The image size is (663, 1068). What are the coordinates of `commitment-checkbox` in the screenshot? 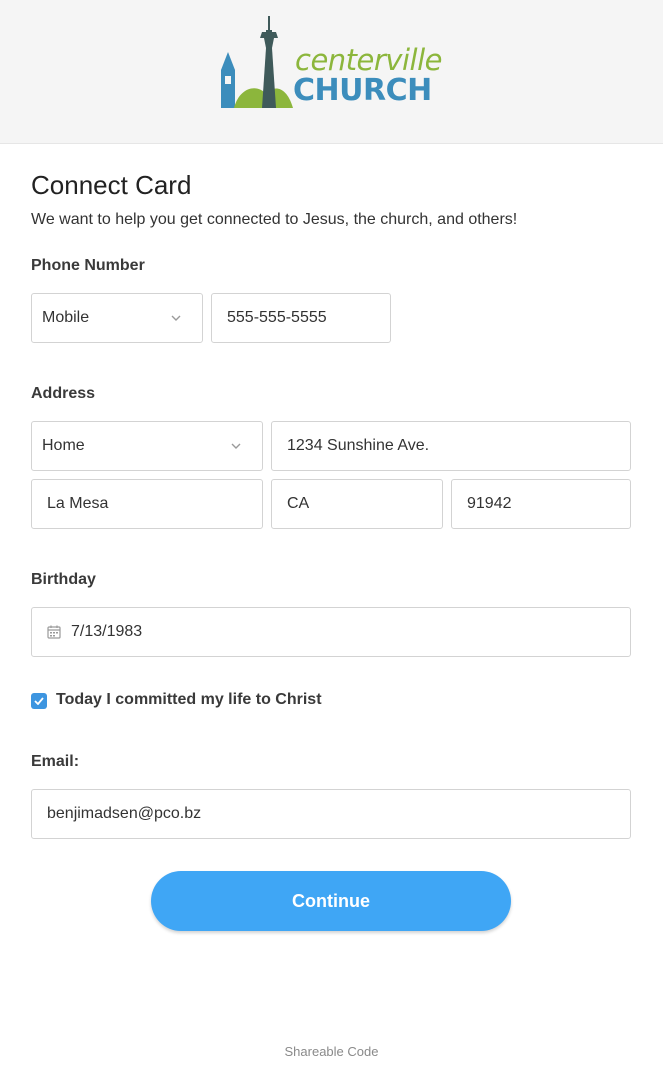 It's located at (39, 701).